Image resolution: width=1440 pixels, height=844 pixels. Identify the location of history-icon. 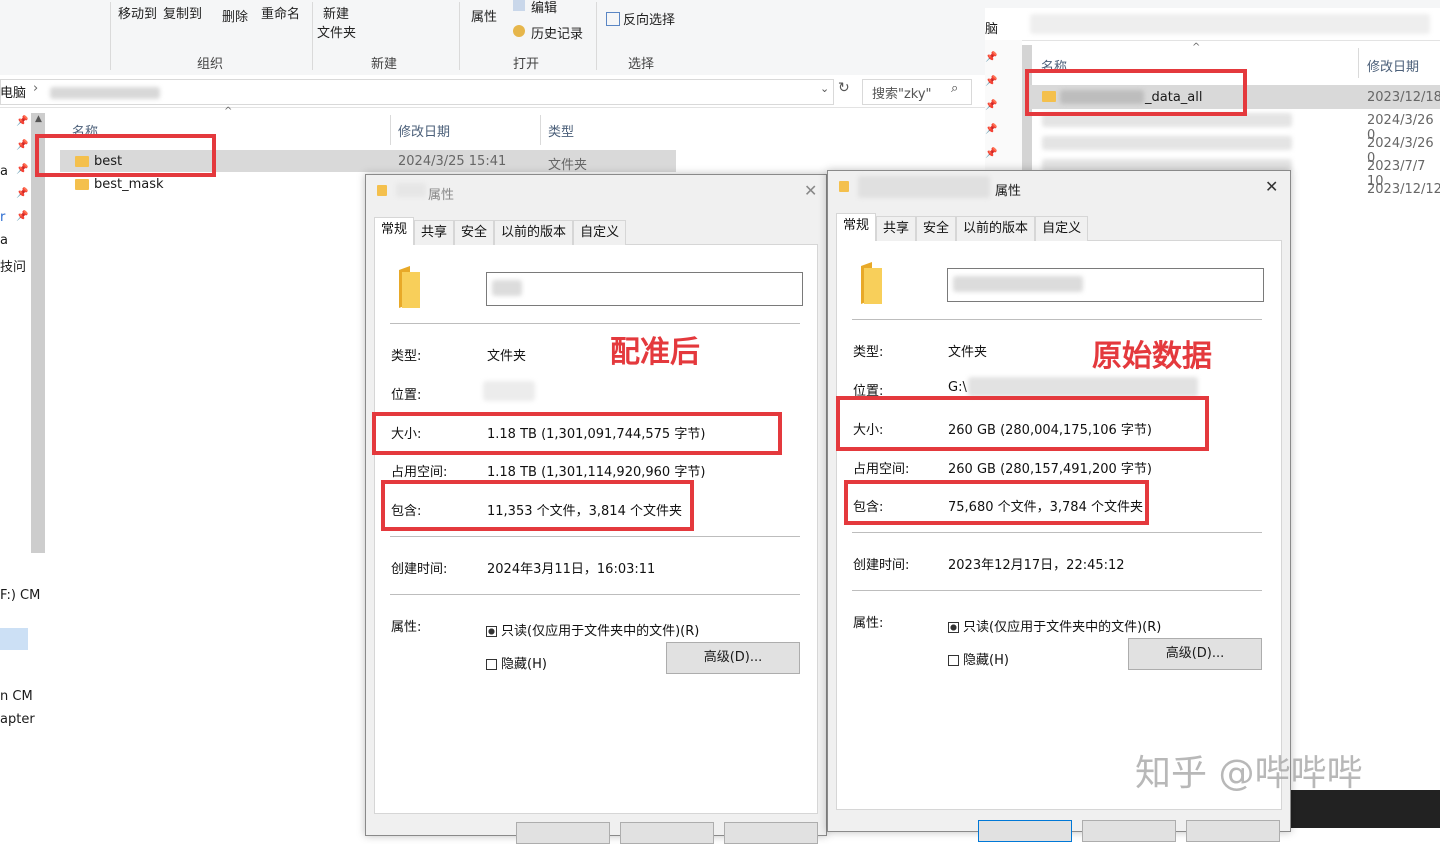
(519, 31).